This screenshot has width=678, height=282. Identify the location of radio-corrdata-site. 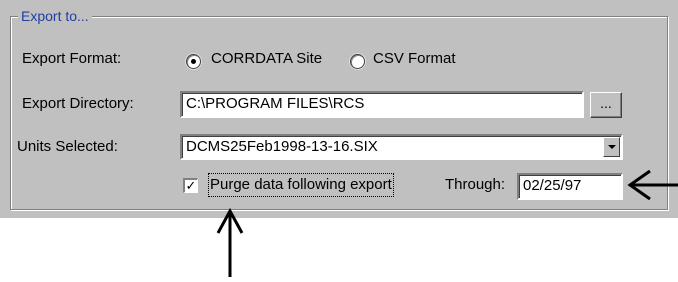
(193, 61).